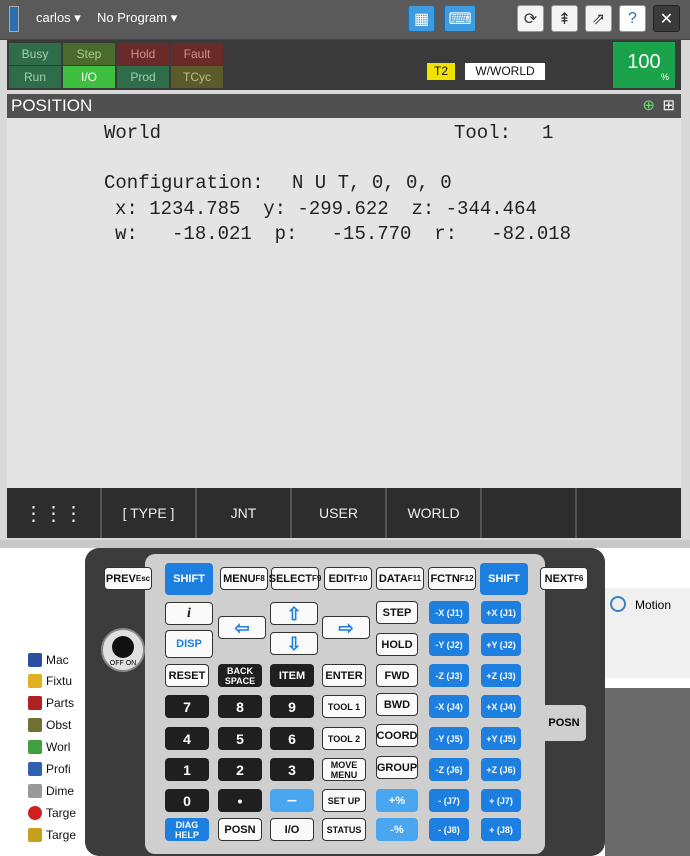 The width and height of the screenshot is (690, 856). Describe the element at coordinates (292, 675) in the screenshot. I see `item-button: ITEM` at that location.